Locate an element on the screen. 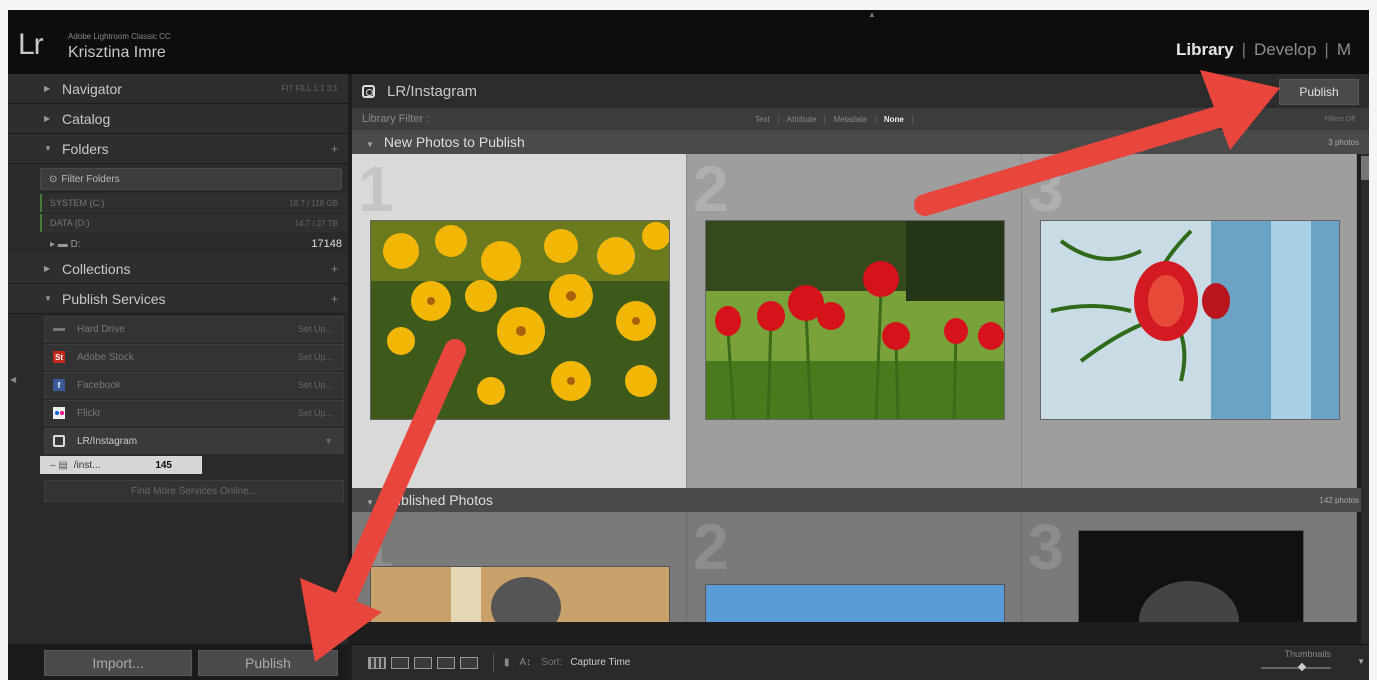  toolbar-menu-chevron-icon: ▼ is located at coordinates (1361, 661).